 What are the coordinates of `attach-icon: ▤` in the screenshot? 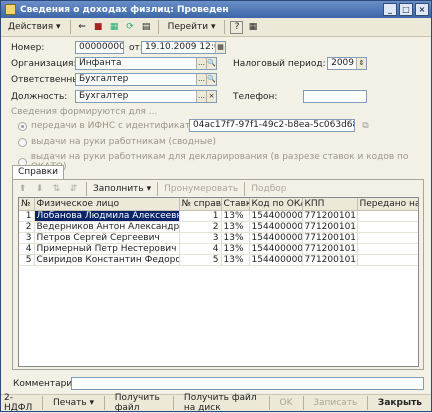 It's located at (146, 27).